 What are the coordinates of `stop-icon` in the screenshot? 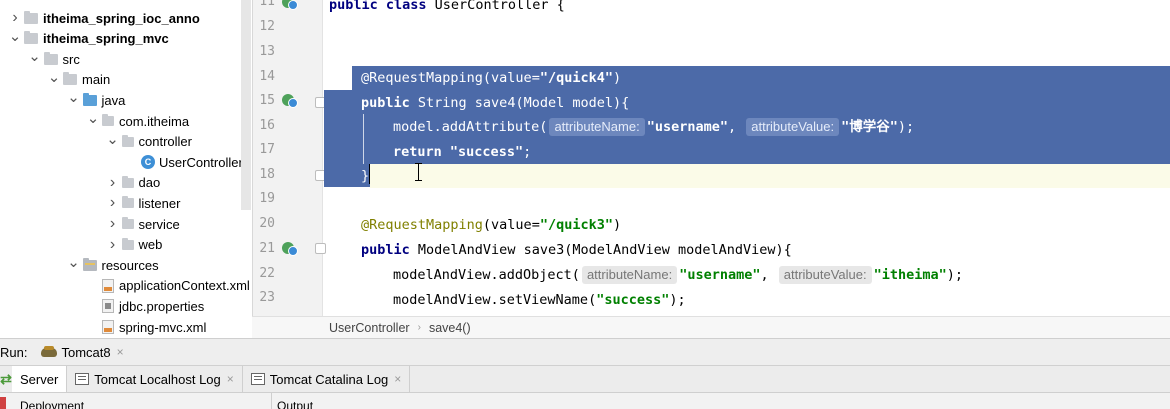 It's located at (3, 403).